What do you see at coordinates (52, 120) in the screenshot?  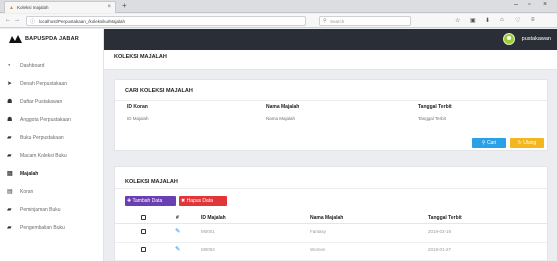 I see `sidebar-item-anggota: ☗ Anggota Perpustakaan` at bounding box center [52, 120].